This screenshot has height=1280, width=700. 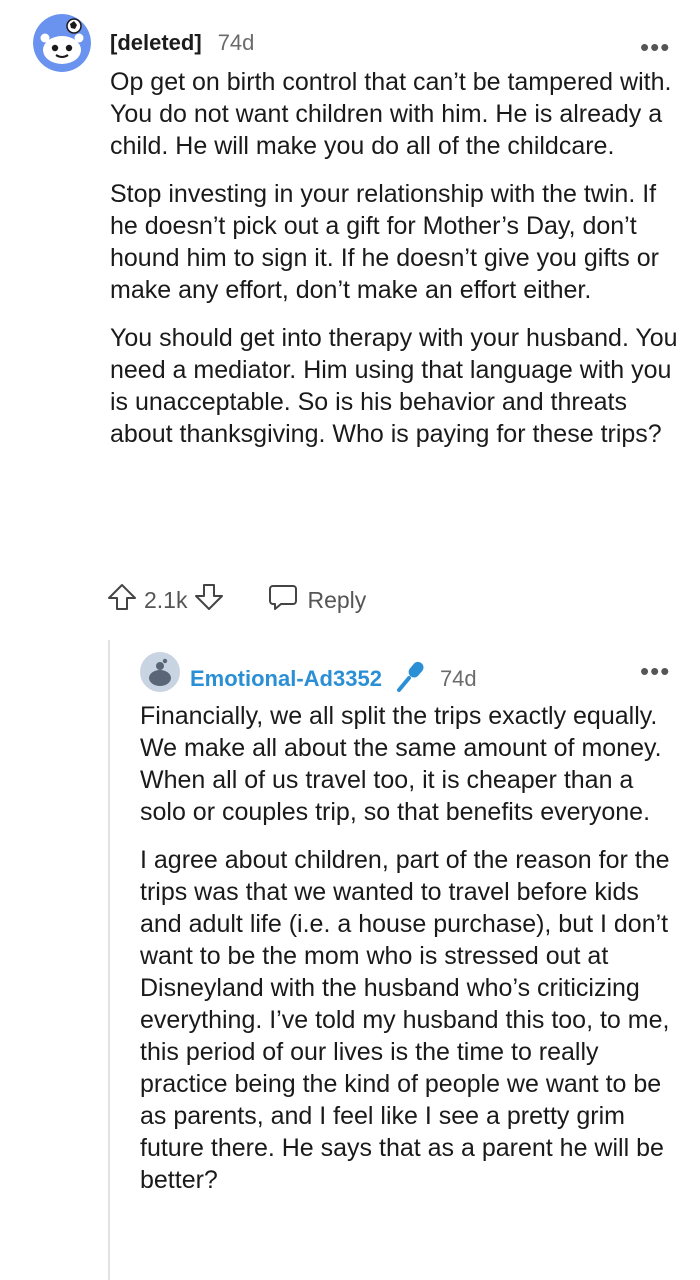 I want to click on upvote-arrow-icon, so click(x=122, y=600).